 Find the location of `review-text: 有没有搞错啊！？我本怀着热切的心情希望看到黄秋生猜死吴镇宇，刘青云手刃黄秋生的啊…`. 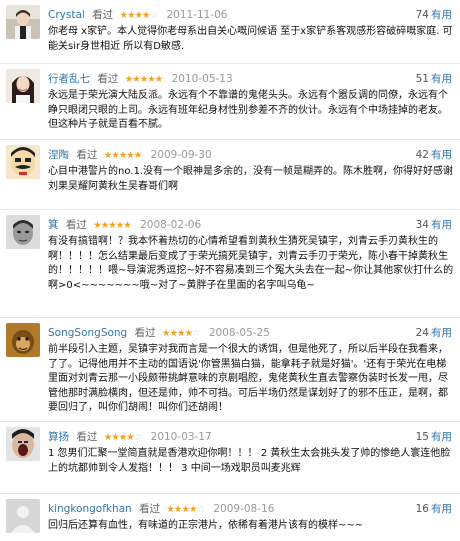

review-text: 有没有搞错啊！？我本怀着热切的心情希望看到黄秋生猜死吴镇宇，刘青云手刃黄秋生的啊… is located at coordinates (251, 263).